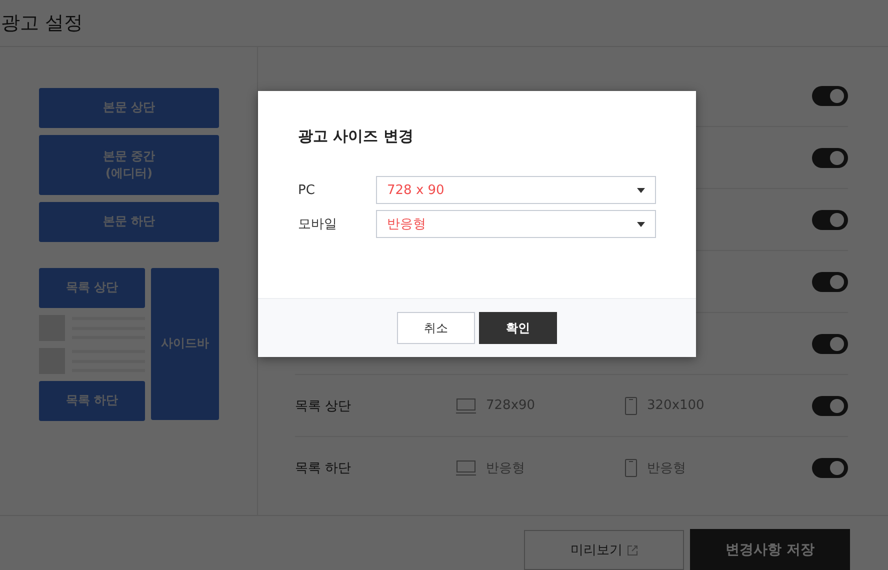 The image size is (888, 570). I want to click on preview-button: 미리보기, so click(604, 550).